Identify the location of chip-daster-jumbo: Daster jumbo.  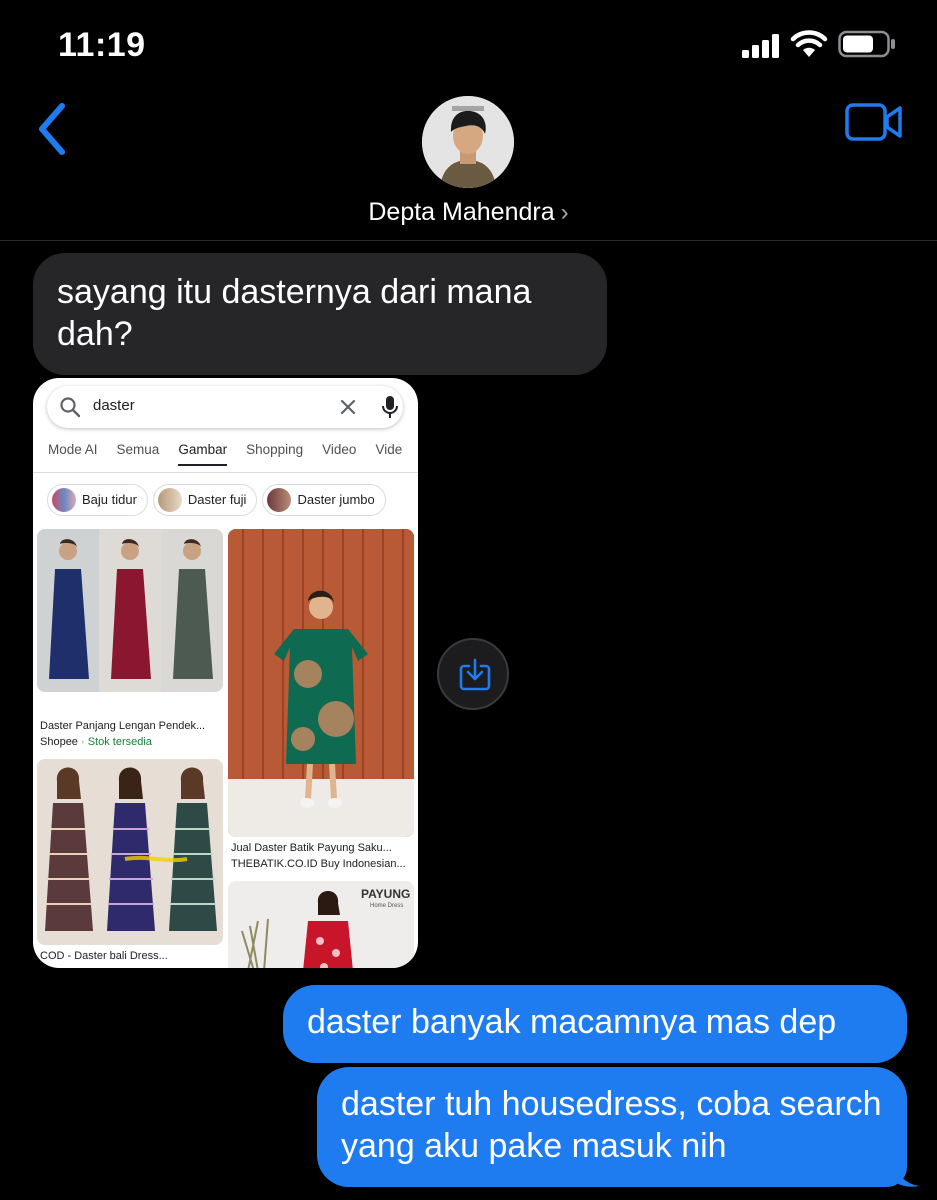
(324, 500).